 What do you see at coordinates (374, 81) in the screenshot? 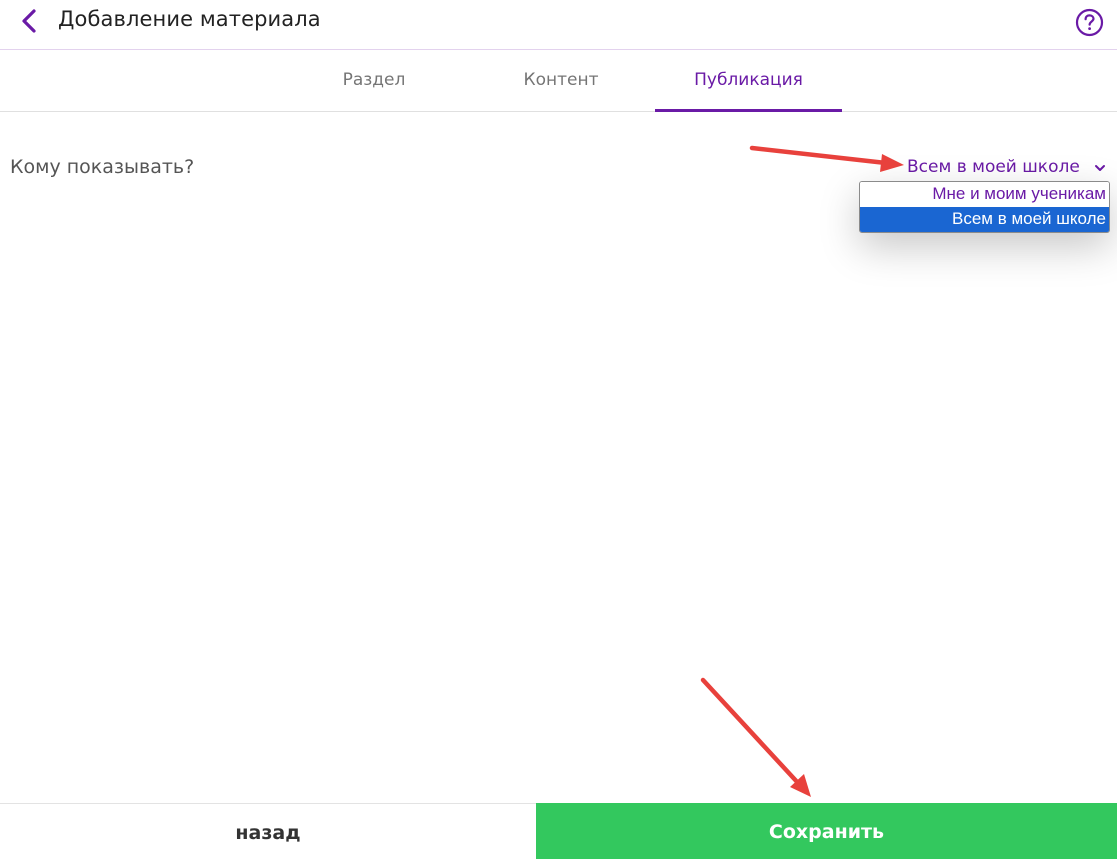
I see `tab-razdel: Раздел` at bounding box center [374, 81].